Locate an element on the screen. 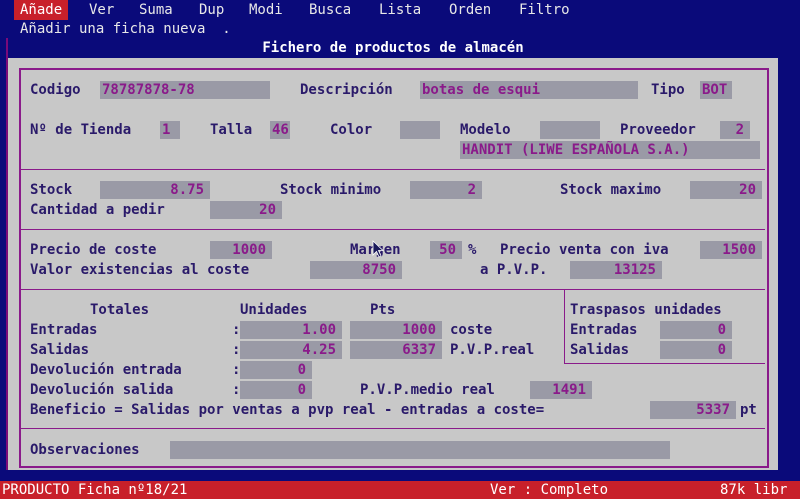  menu-modi: Modi is located at coordinates (266, 10).